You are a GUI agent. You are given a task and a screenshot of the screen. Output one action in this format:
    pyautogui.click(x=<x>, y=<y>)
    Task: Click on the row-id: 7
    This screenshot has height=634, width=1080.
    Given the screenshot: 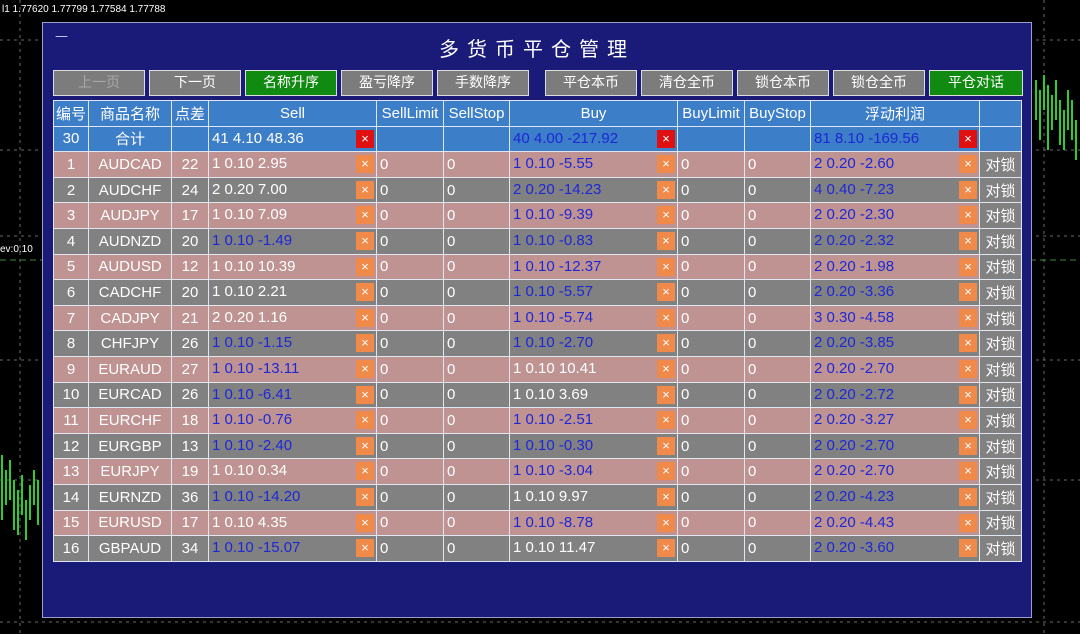 What is the action you would take?
    pyautogui.click(x=71, y=318)
    